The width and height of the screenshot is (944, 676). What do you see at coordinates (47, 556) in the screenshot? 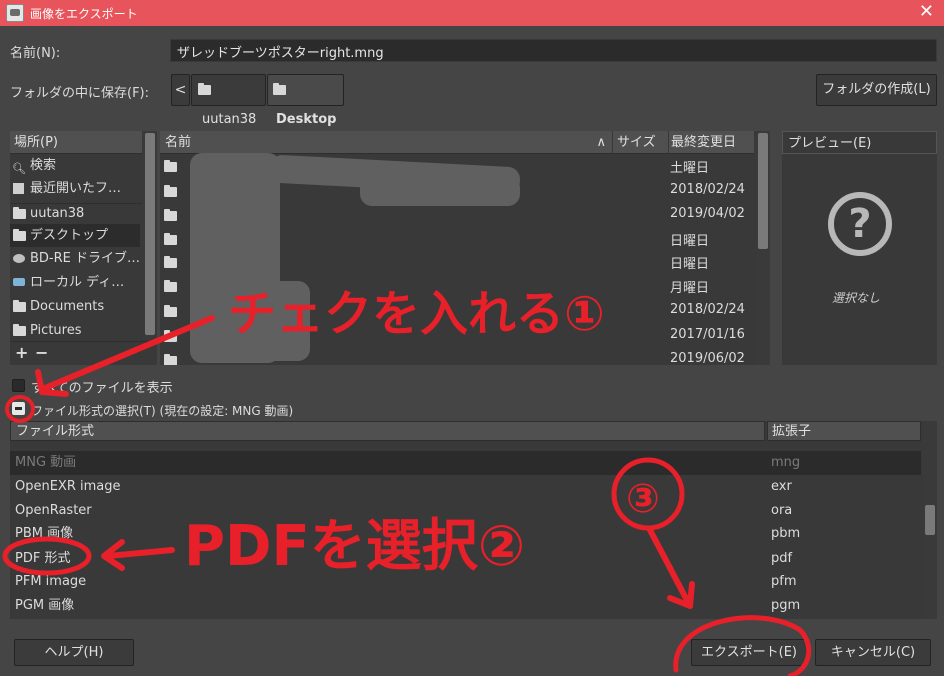
I see `annotation-circle-pdf` at bounding box center [47, 556].